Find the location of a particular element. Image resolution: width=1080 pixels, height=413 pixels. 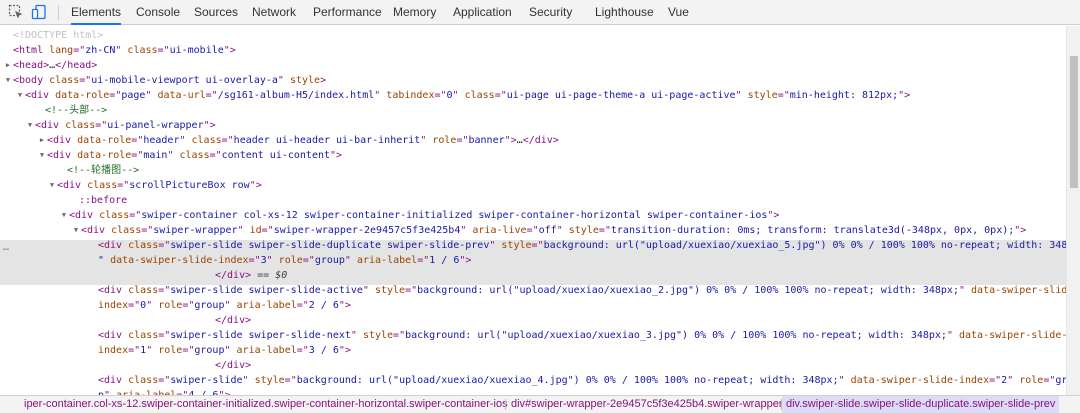

dom-tree-line: <!--头部--> is located at coordinates (555, 110).